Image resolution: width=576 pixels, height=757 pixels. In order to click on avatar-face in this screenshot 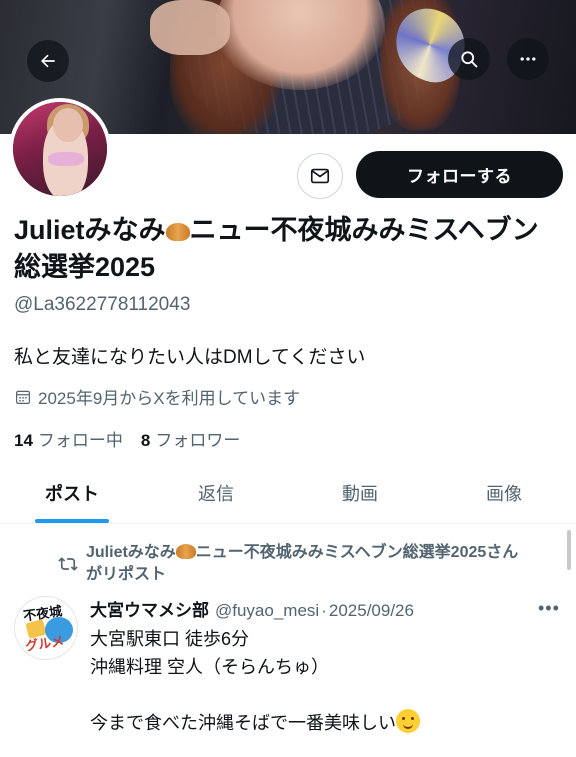, I will do `click(68, 125)`.